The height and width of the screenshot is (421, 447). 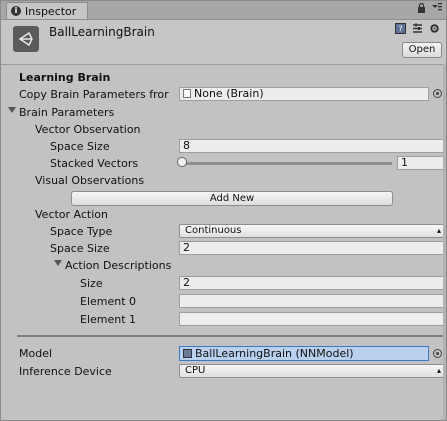 I want to click on model-field: BallLearningBrain (NNModel), so click(x=304, y=353).